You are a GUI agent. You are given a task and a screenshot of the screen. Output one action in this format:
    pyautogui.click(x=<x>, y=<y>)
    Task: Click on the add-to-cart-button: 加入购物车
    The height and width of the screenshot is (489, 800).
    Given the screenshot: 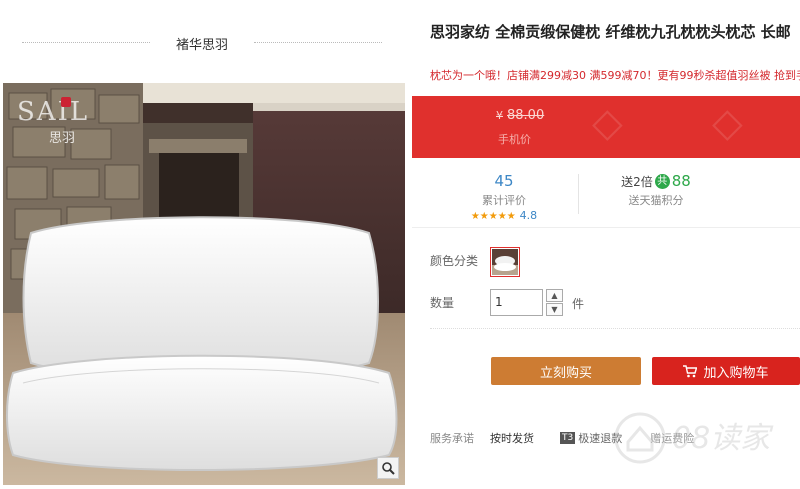 What is the action you would take?
    pyautogui.click(x=726, y=371)
    